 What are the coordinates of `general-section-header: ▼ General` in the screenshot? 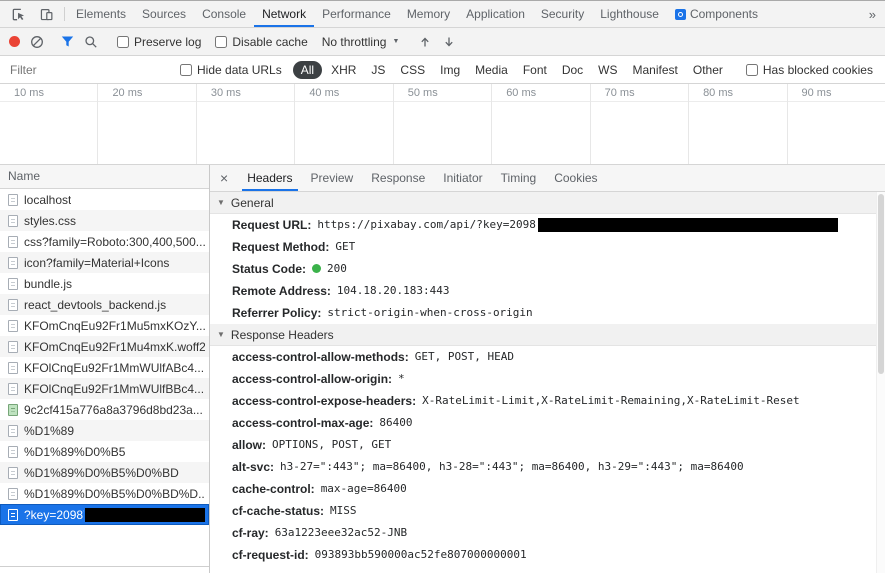 It's located at (547, 203).